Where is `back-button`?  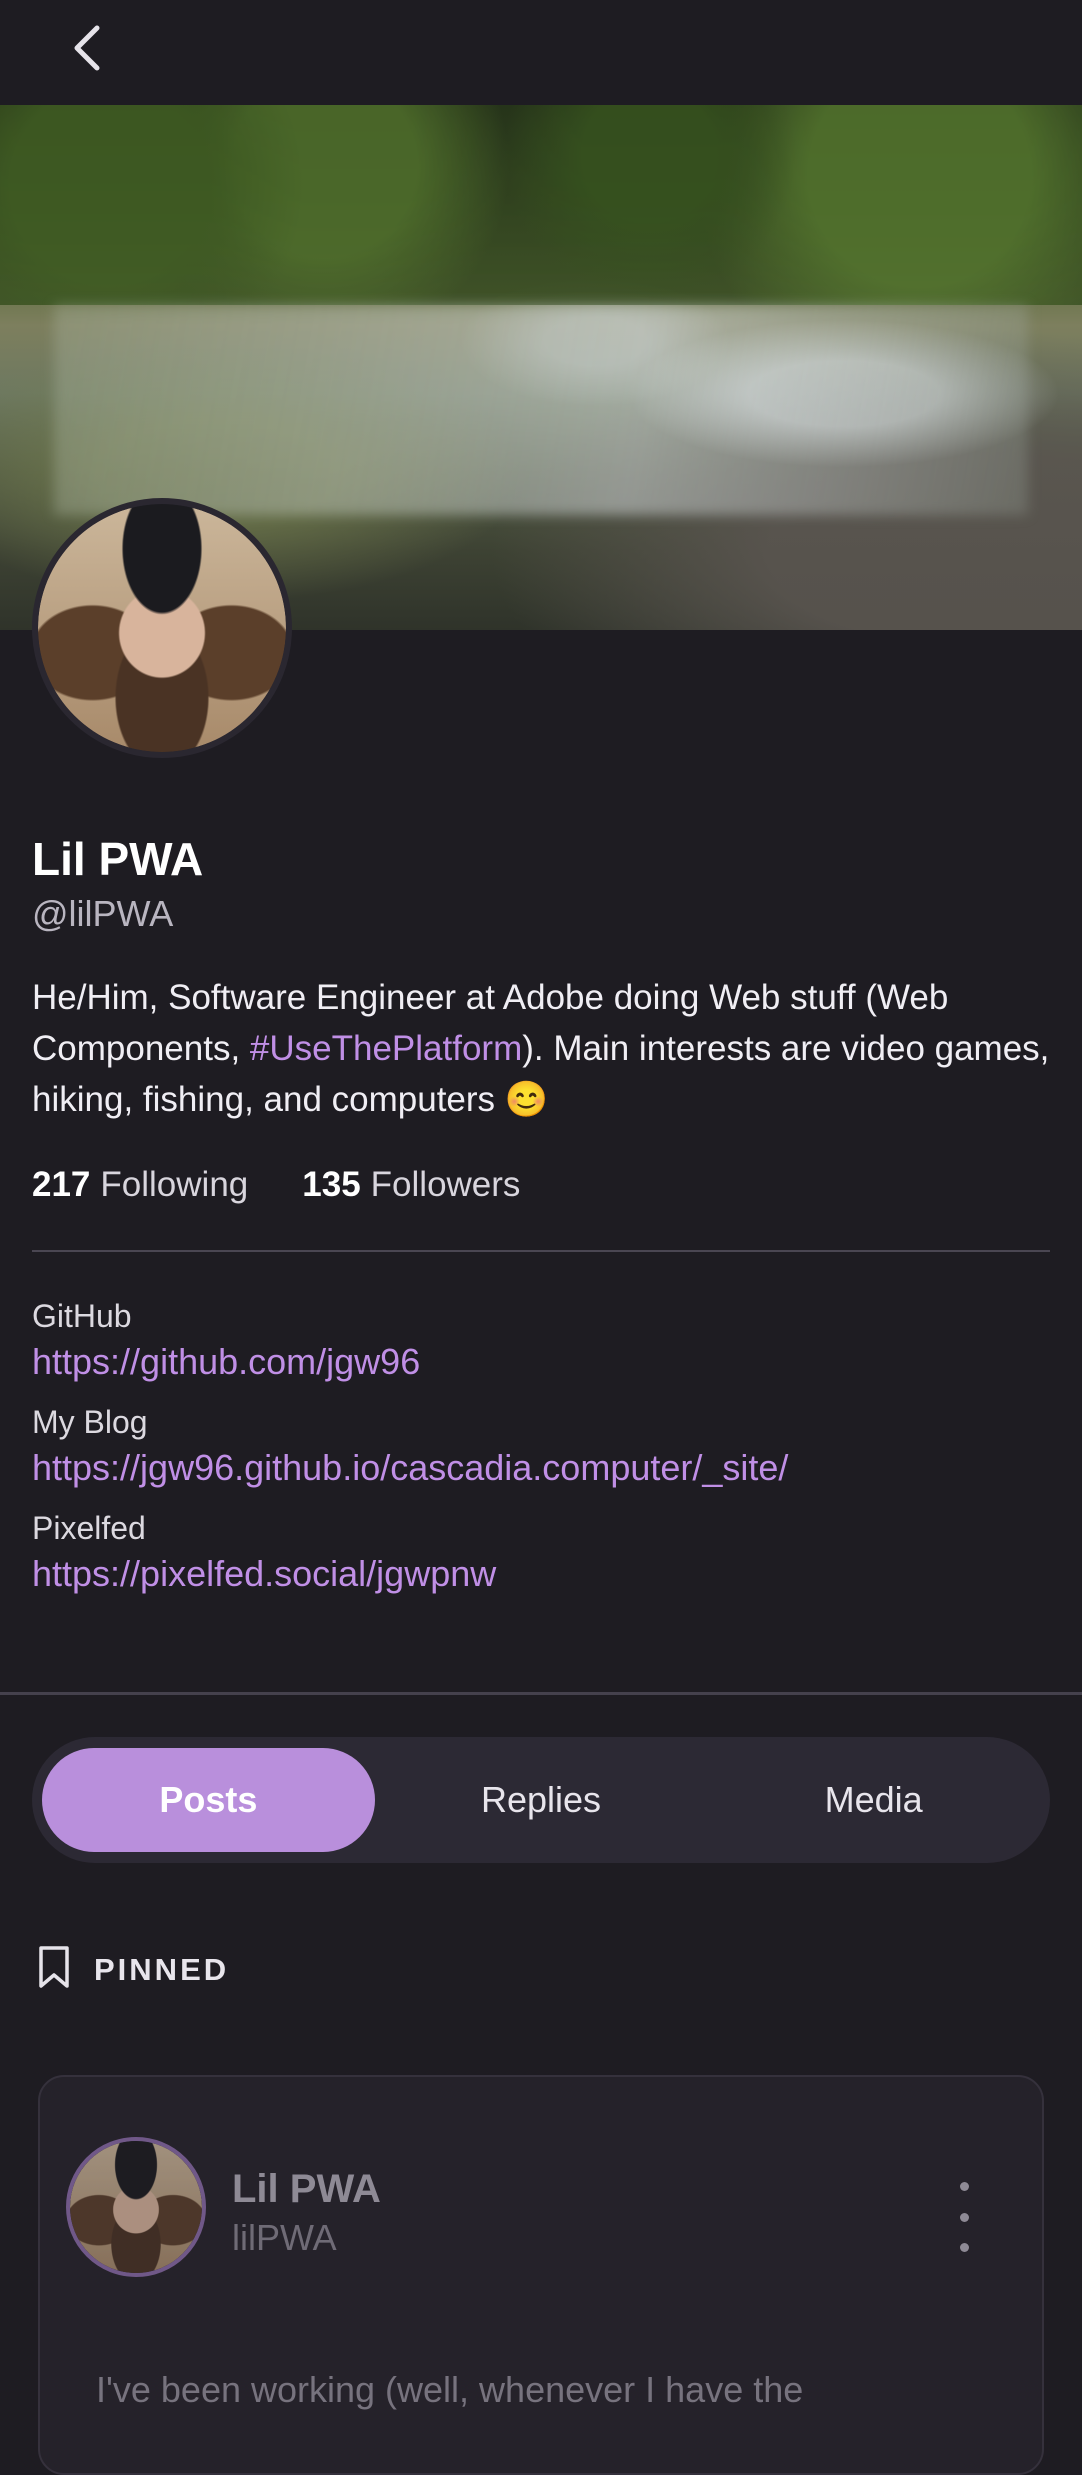
back-button is located at coordinates (86, 50).